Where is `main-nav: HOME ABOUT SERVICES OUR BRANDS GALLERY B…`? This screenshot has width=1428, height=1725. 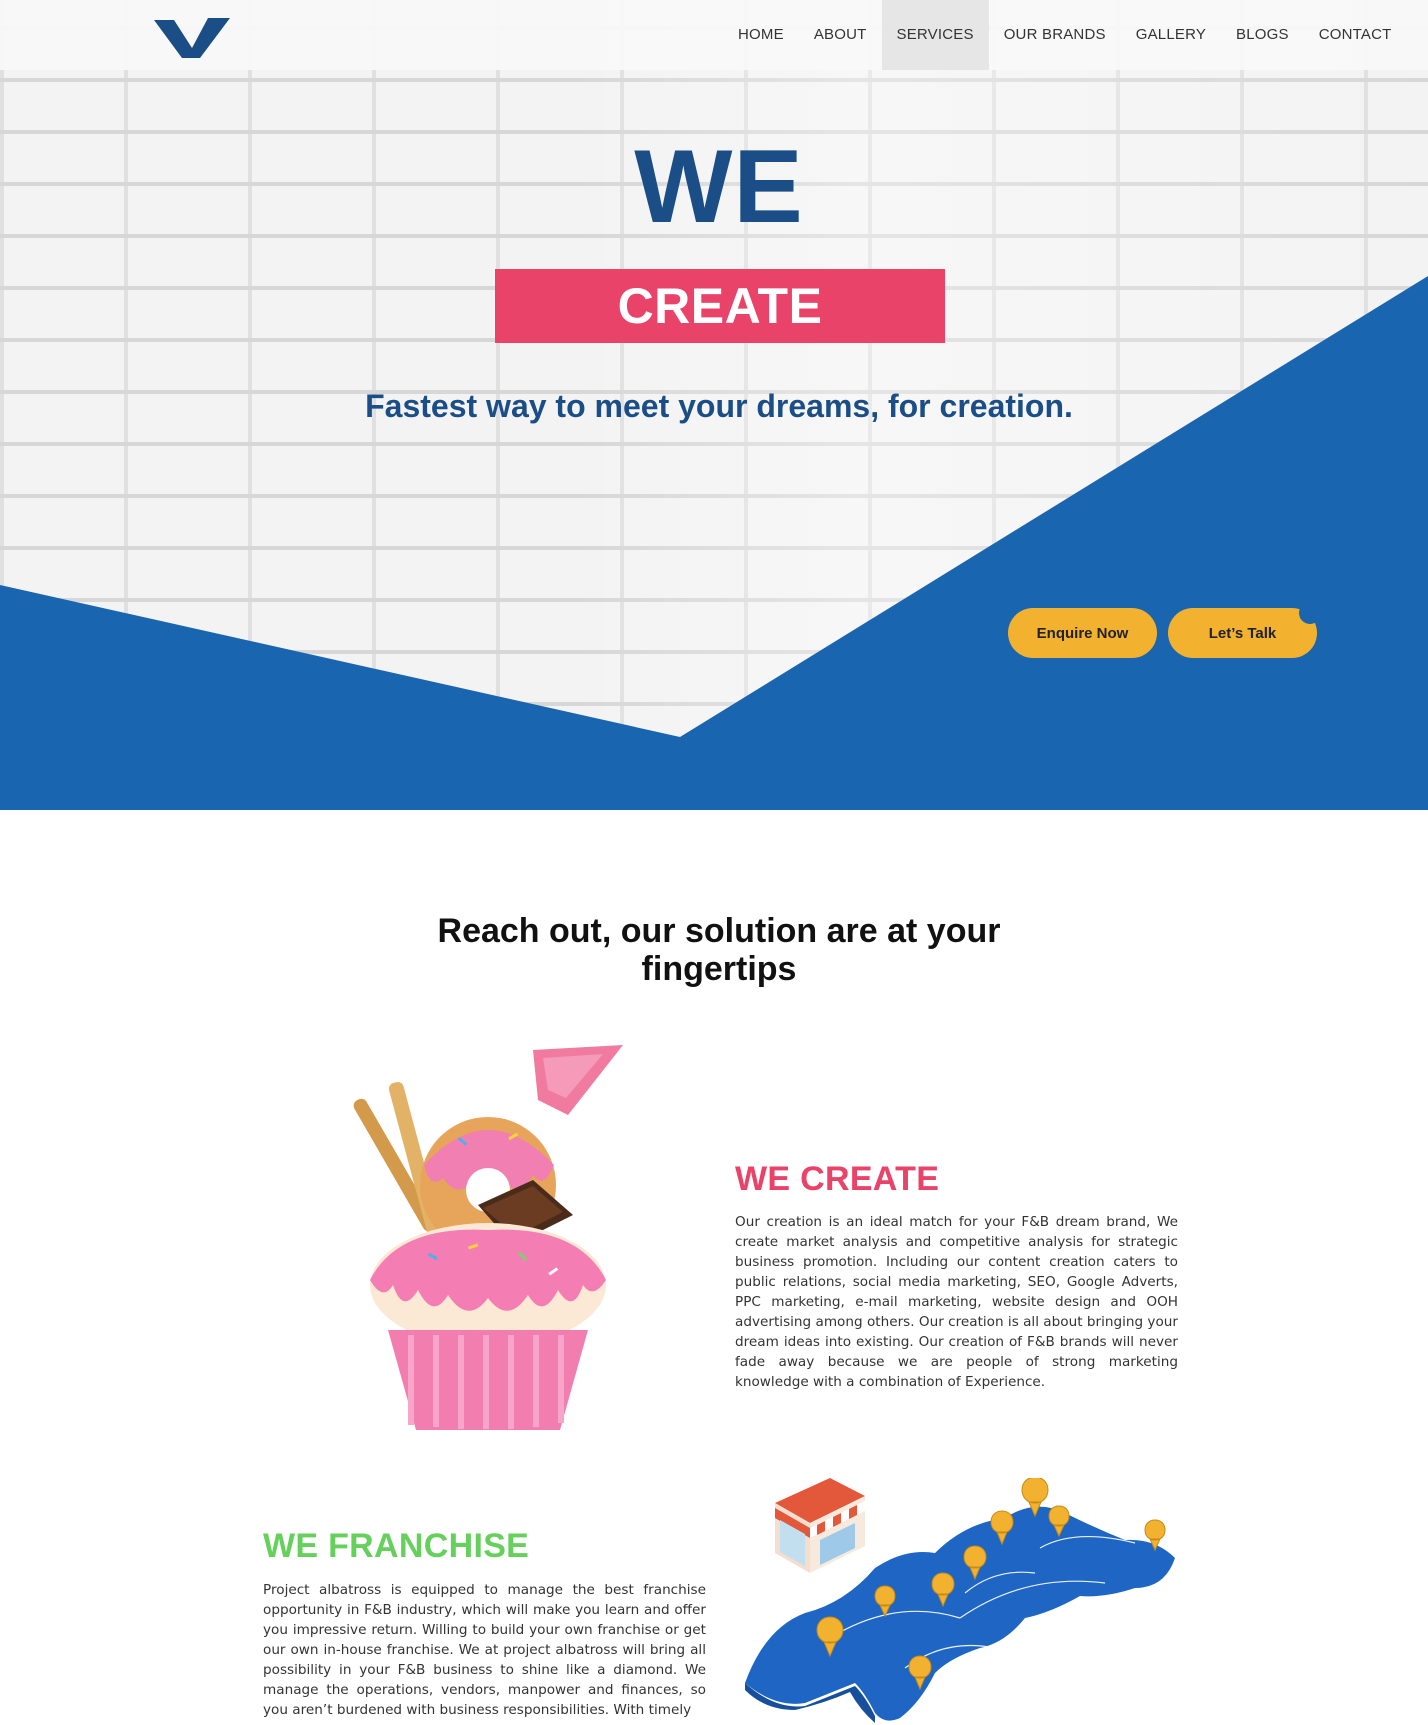
main-nav: HOME ABOUT SERVICES OUR BRANDS GALLERY B… is located at coordinates (1065, 35).